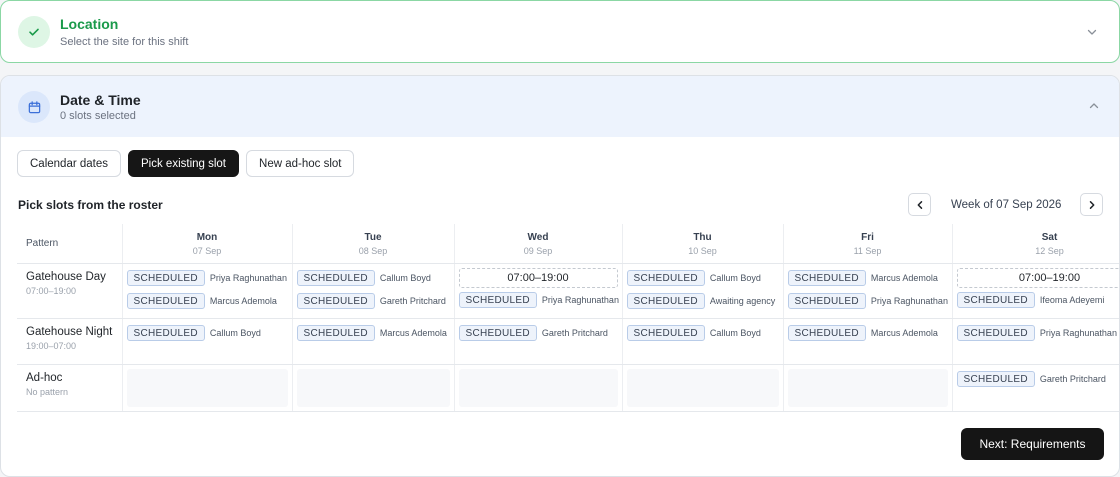  I want to click on tab-pick-existing-slot: Pick existing slot, so click(184, 163).